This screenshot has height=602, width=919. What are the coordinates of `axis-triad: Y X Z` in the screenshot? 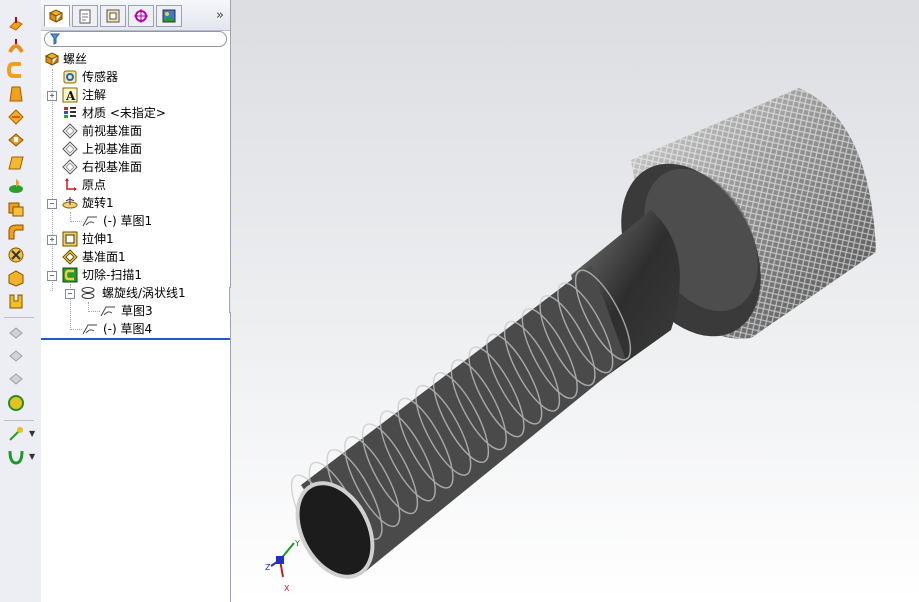 It's located at (282, 566).